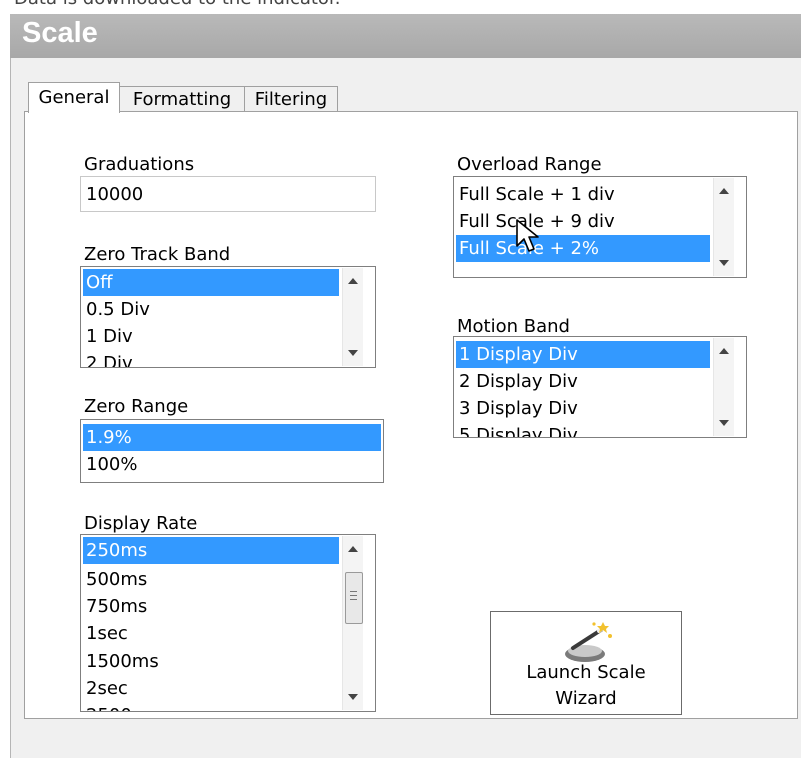  I want to click on display-rate-label: Display Rate, so click(141, 523).